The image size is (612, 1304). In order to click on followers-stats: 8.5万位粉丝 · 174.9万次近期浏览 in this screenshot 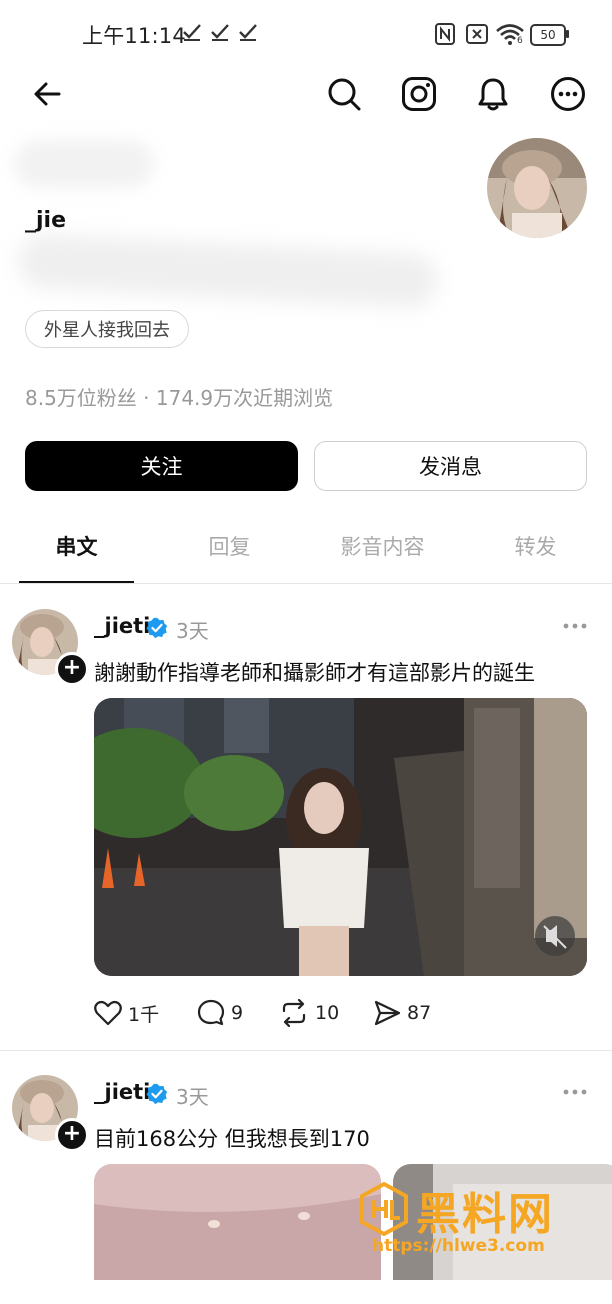, I will do `click(179, 396)`.